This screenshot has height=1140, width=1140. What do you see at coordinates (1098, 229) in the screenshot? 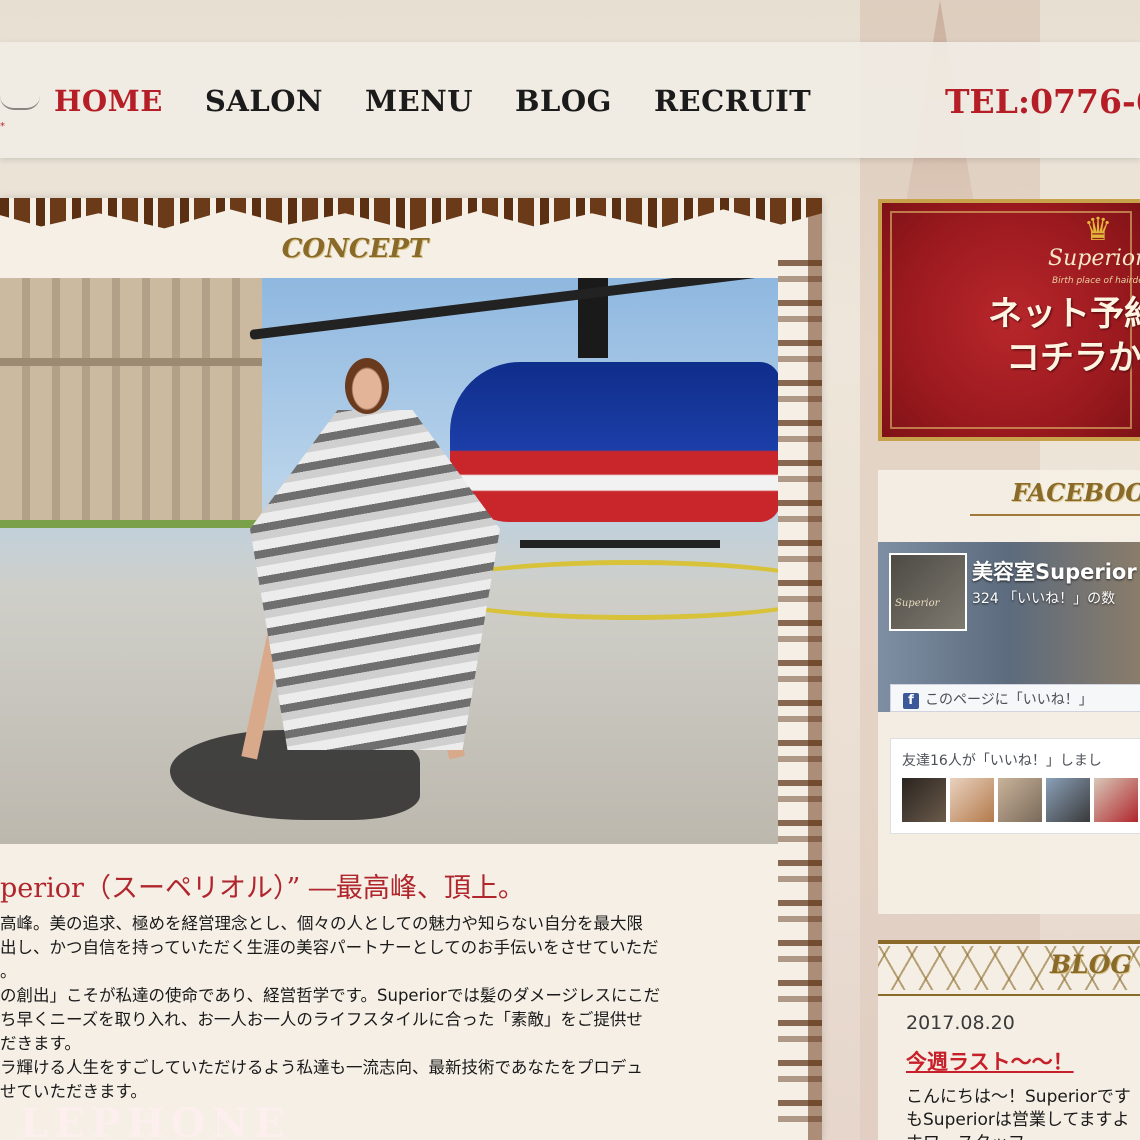
I see `crown-icon: ♛` at bounding box center [1098, 229].